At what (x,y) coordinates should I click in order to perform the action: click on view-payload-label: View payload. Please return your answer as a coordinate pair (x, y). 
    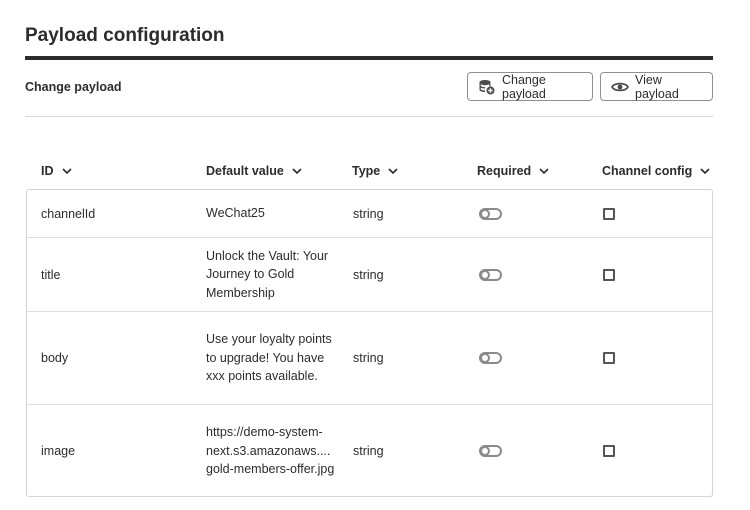
    Looking at the image, I should click on (657, 86).